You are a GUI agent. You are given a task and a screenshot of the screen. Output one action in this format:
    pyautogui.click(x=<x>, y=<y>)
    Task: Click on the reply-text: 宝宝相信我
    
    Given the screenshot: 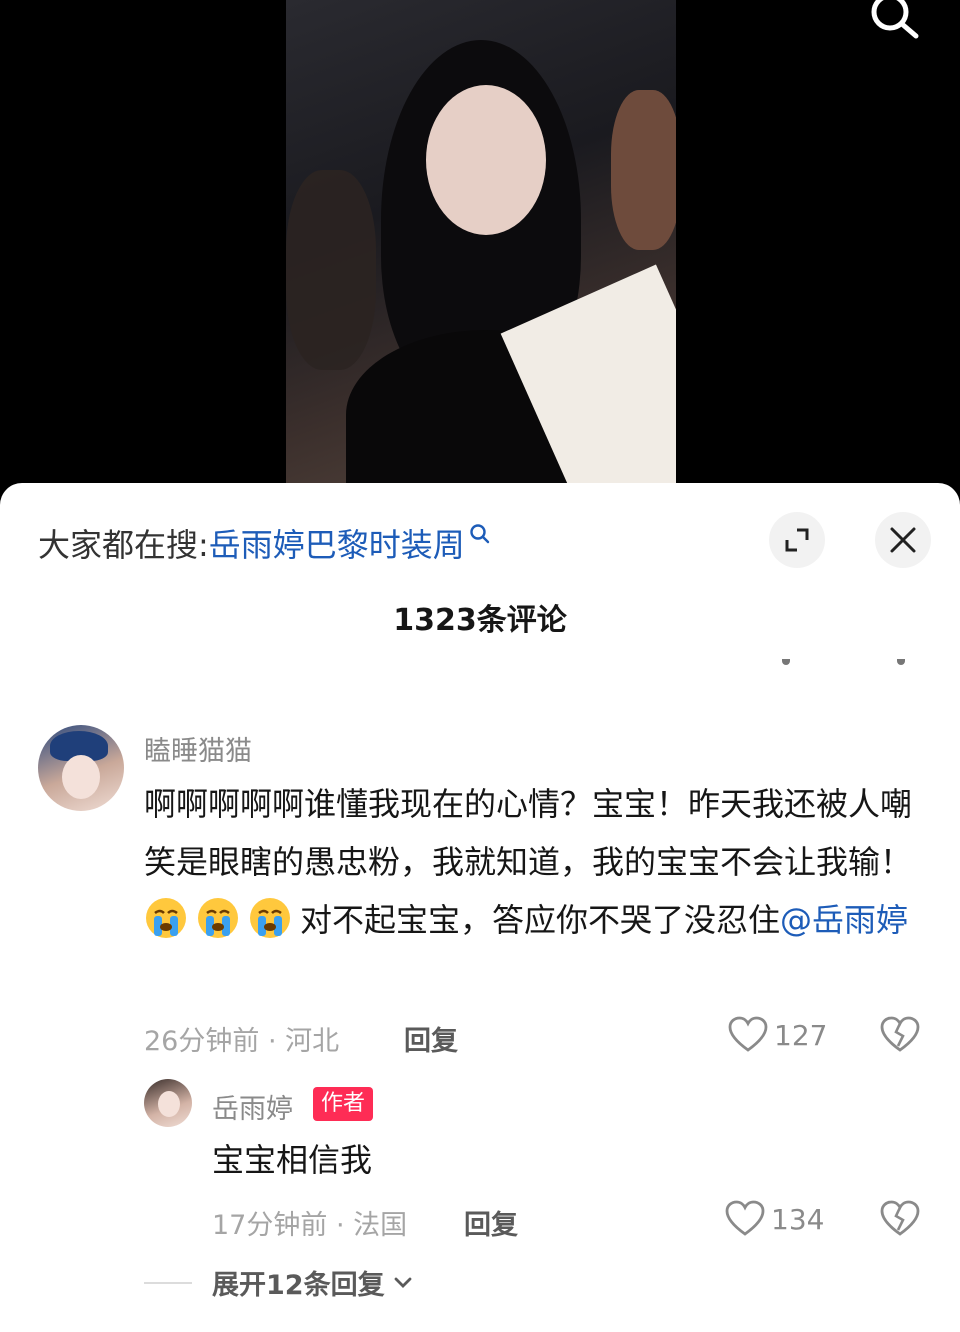 What is the action you would take?
    pyautogui.click(x=292, y=1158)
    